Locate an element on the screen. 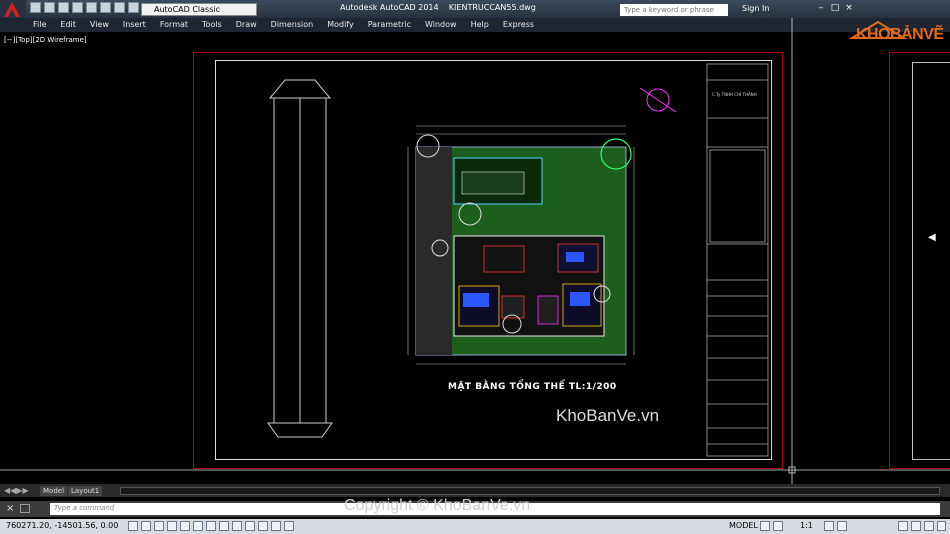 This screenshot has width=950, height=534. snap-icon is located at coordinates (133, 526).